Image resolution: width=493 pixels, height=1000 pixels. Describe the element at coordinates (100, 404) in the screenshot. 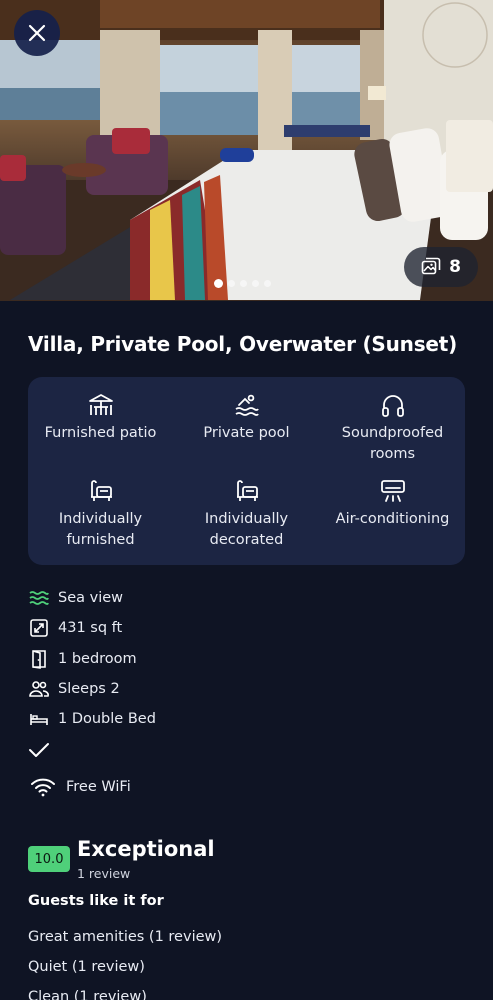

I see `patio-icon` at that location.